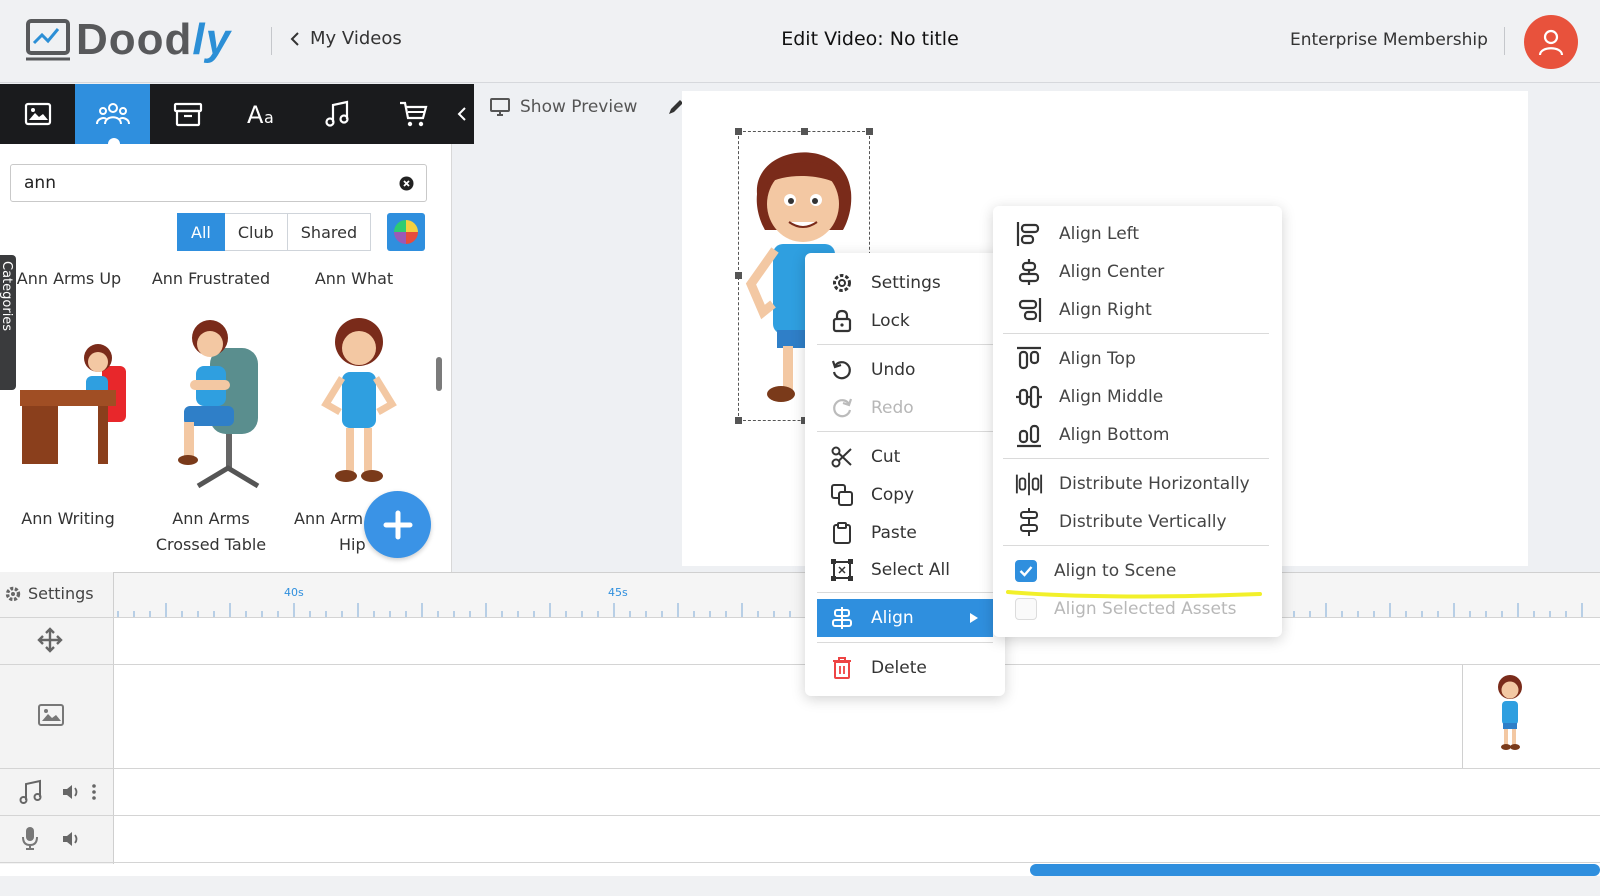 This screenshot has height=896, width=1600. Describe the element at coordinates (51, 715) in the screenshot. I see `image-track-label` at that location.